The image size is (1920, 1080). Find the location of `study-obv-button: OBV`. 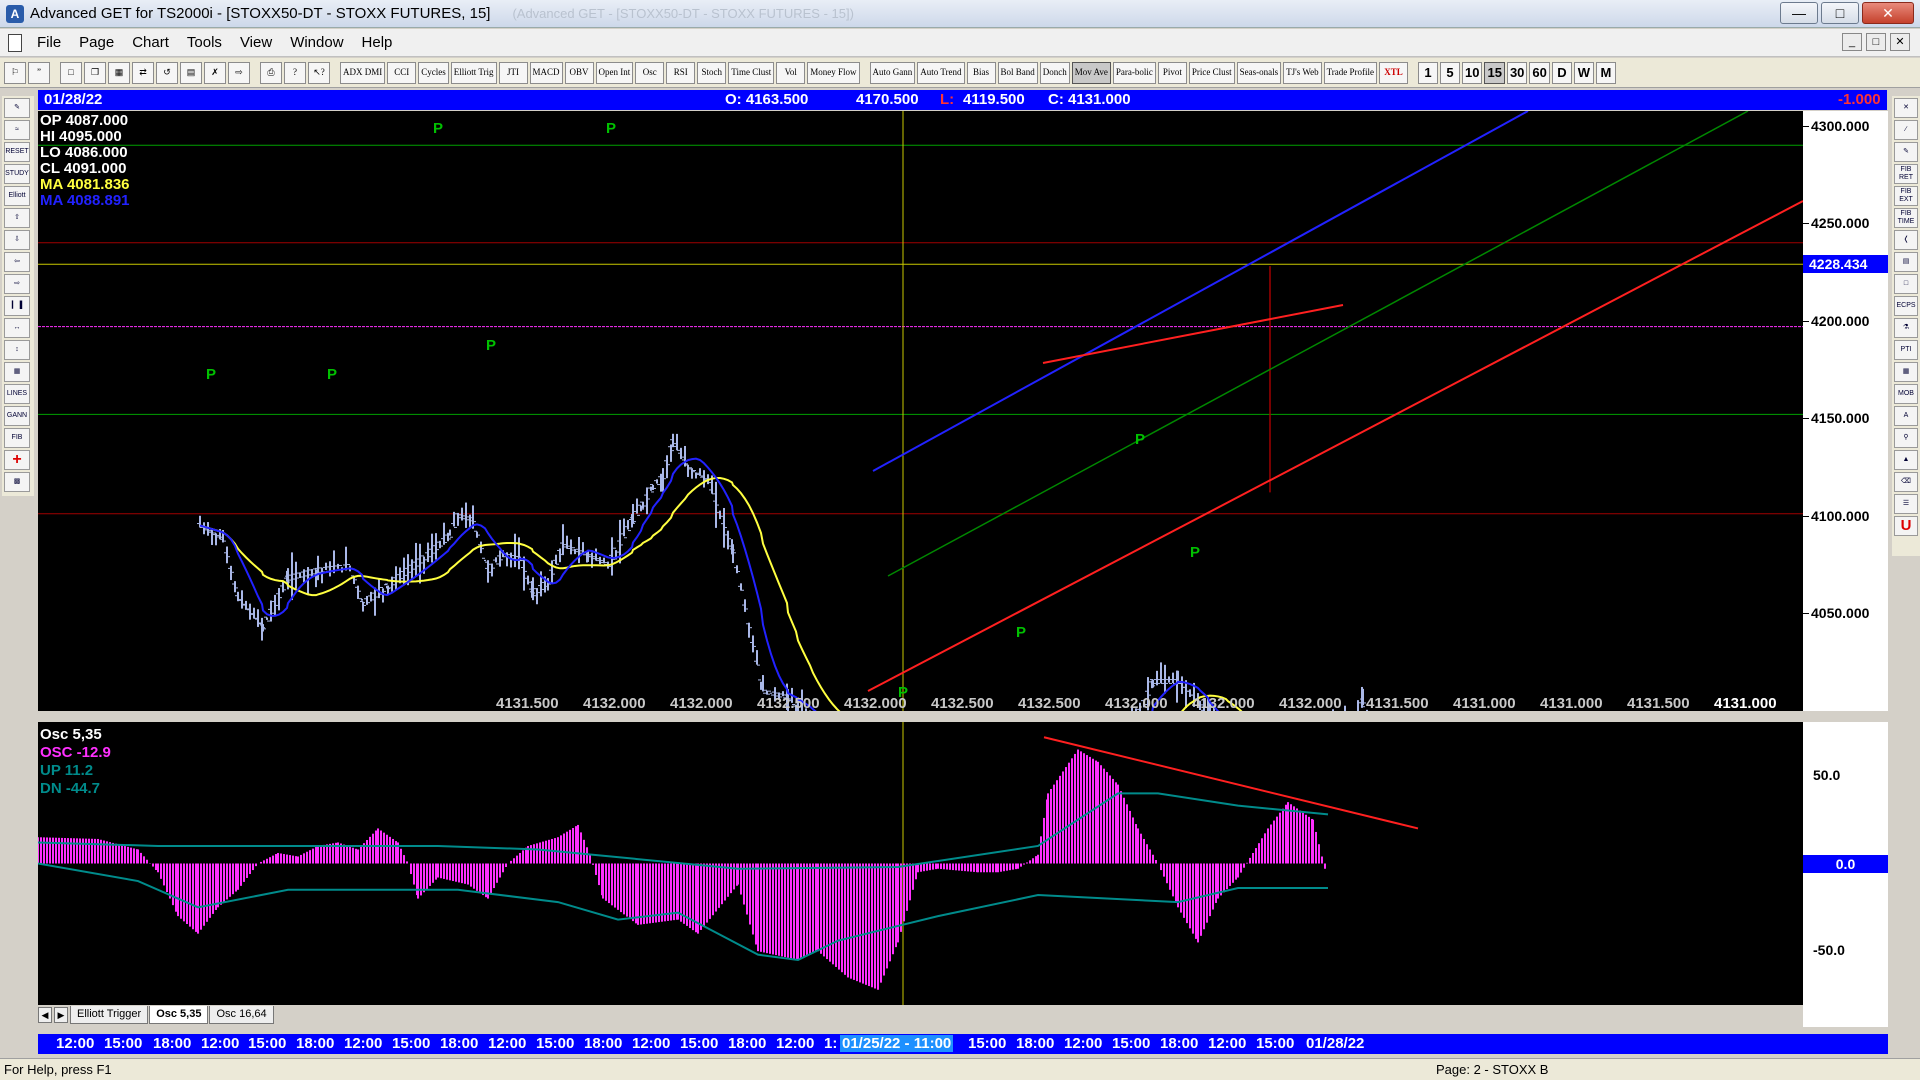

study-obv-button: OBV is located at coordinates (579, 72).